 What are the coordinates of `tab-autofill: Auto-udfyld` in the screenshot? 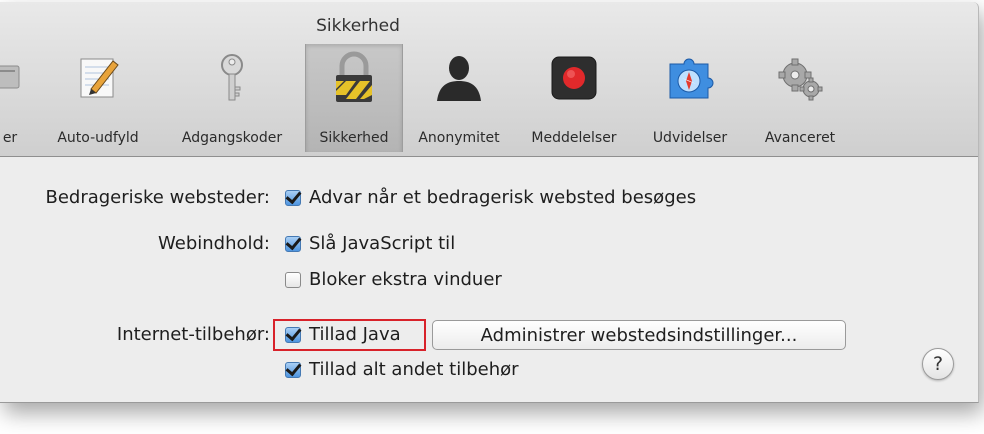 It's located at (98, 98).